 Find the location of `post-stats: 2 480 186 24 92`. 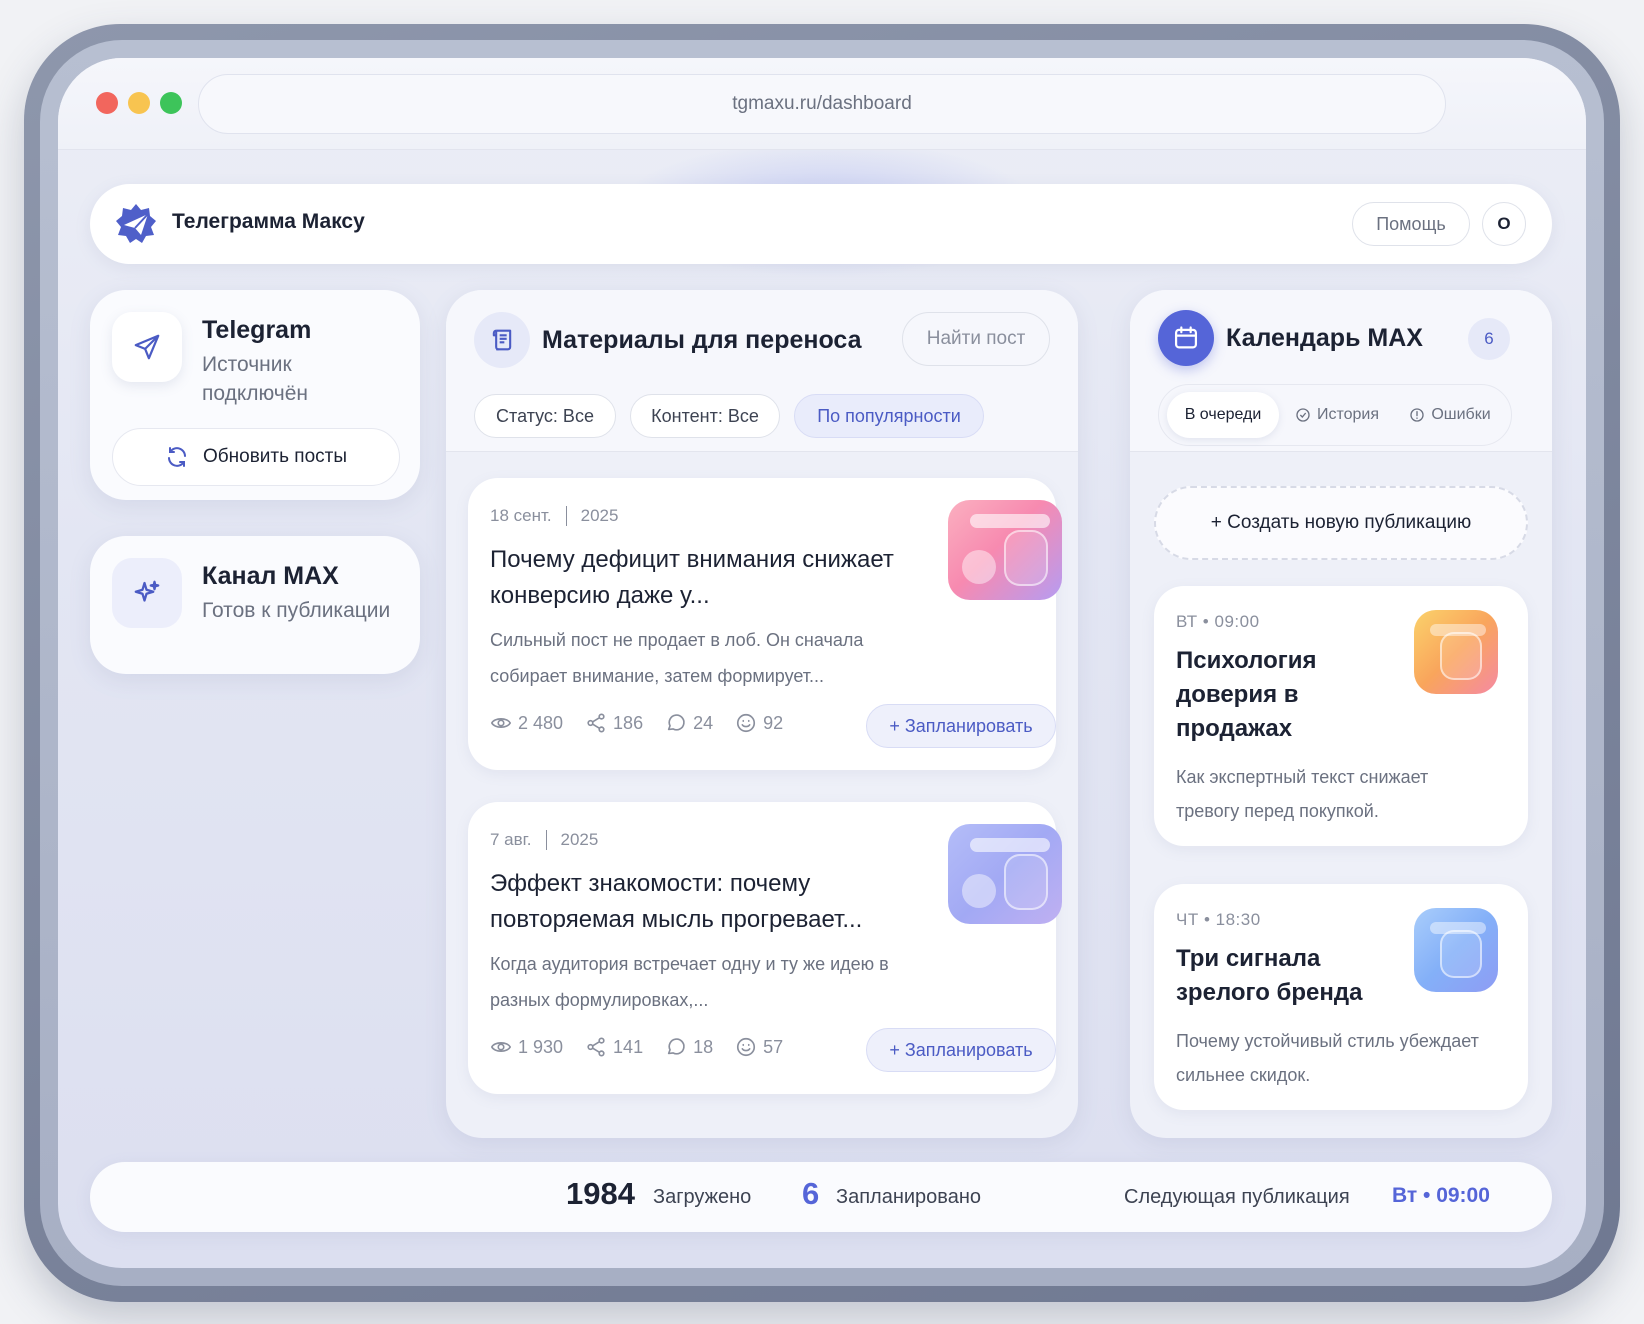

post-stats: 2 480 186 24 92 is located at coordinates (636, 723).